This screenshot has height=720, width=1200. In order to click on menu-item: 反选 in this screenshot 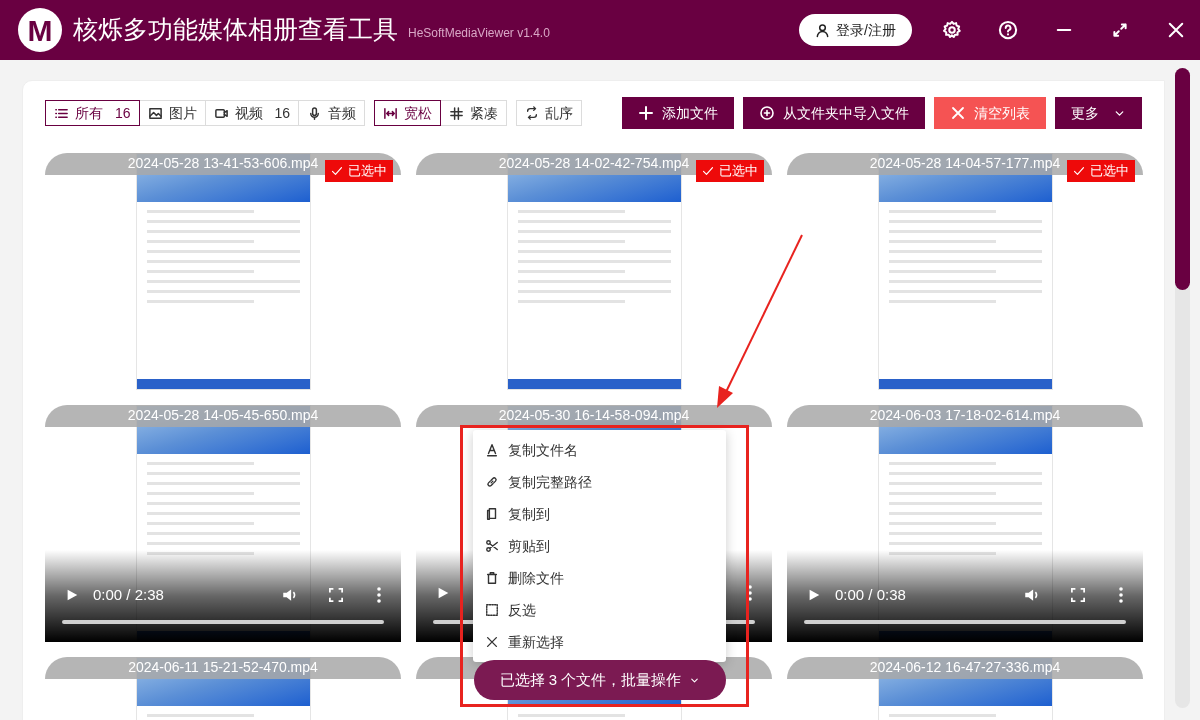, I will do `click(599, 610)`.